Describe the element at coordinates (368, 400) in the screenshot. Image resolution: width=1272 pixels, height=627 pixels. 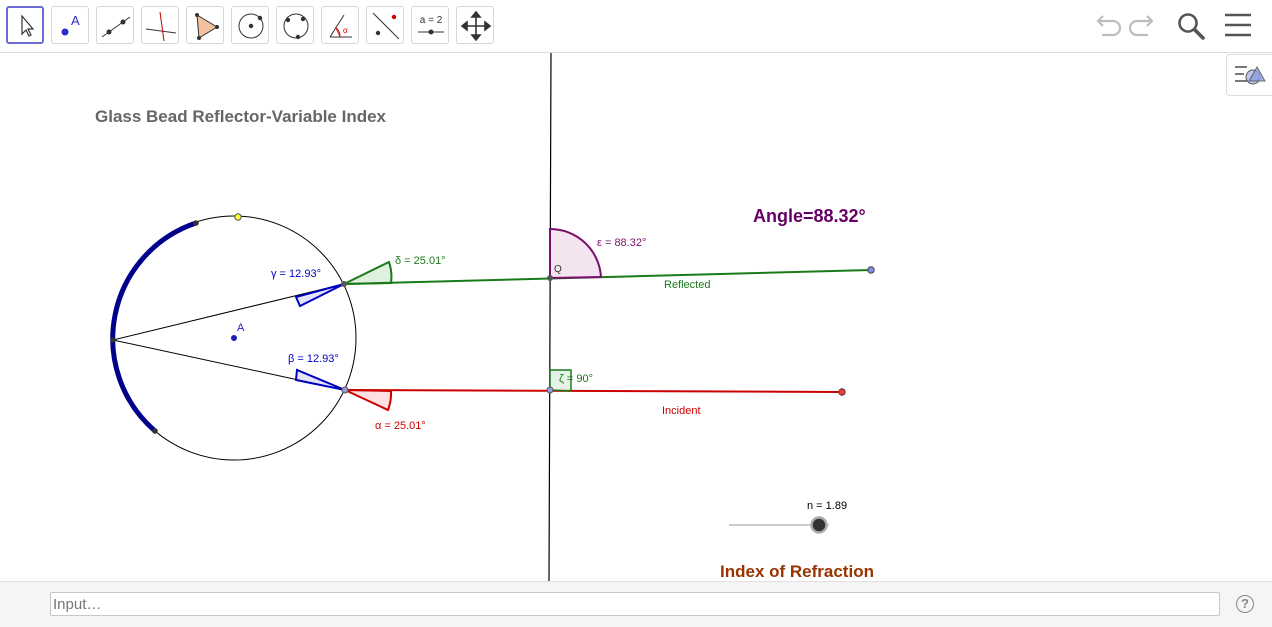
I see `alpha-angle-marker` at that location.